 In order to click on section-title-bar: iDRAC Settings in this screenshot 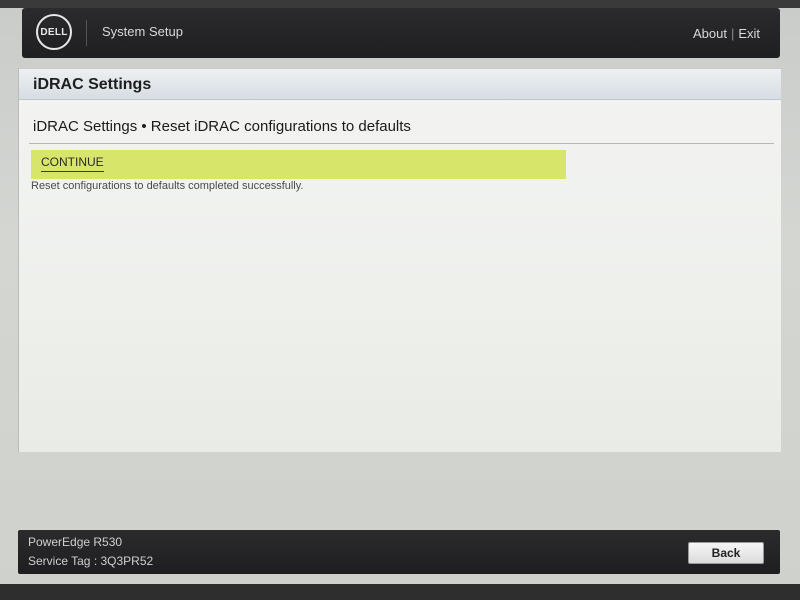, I will do `click(400, 84)`.